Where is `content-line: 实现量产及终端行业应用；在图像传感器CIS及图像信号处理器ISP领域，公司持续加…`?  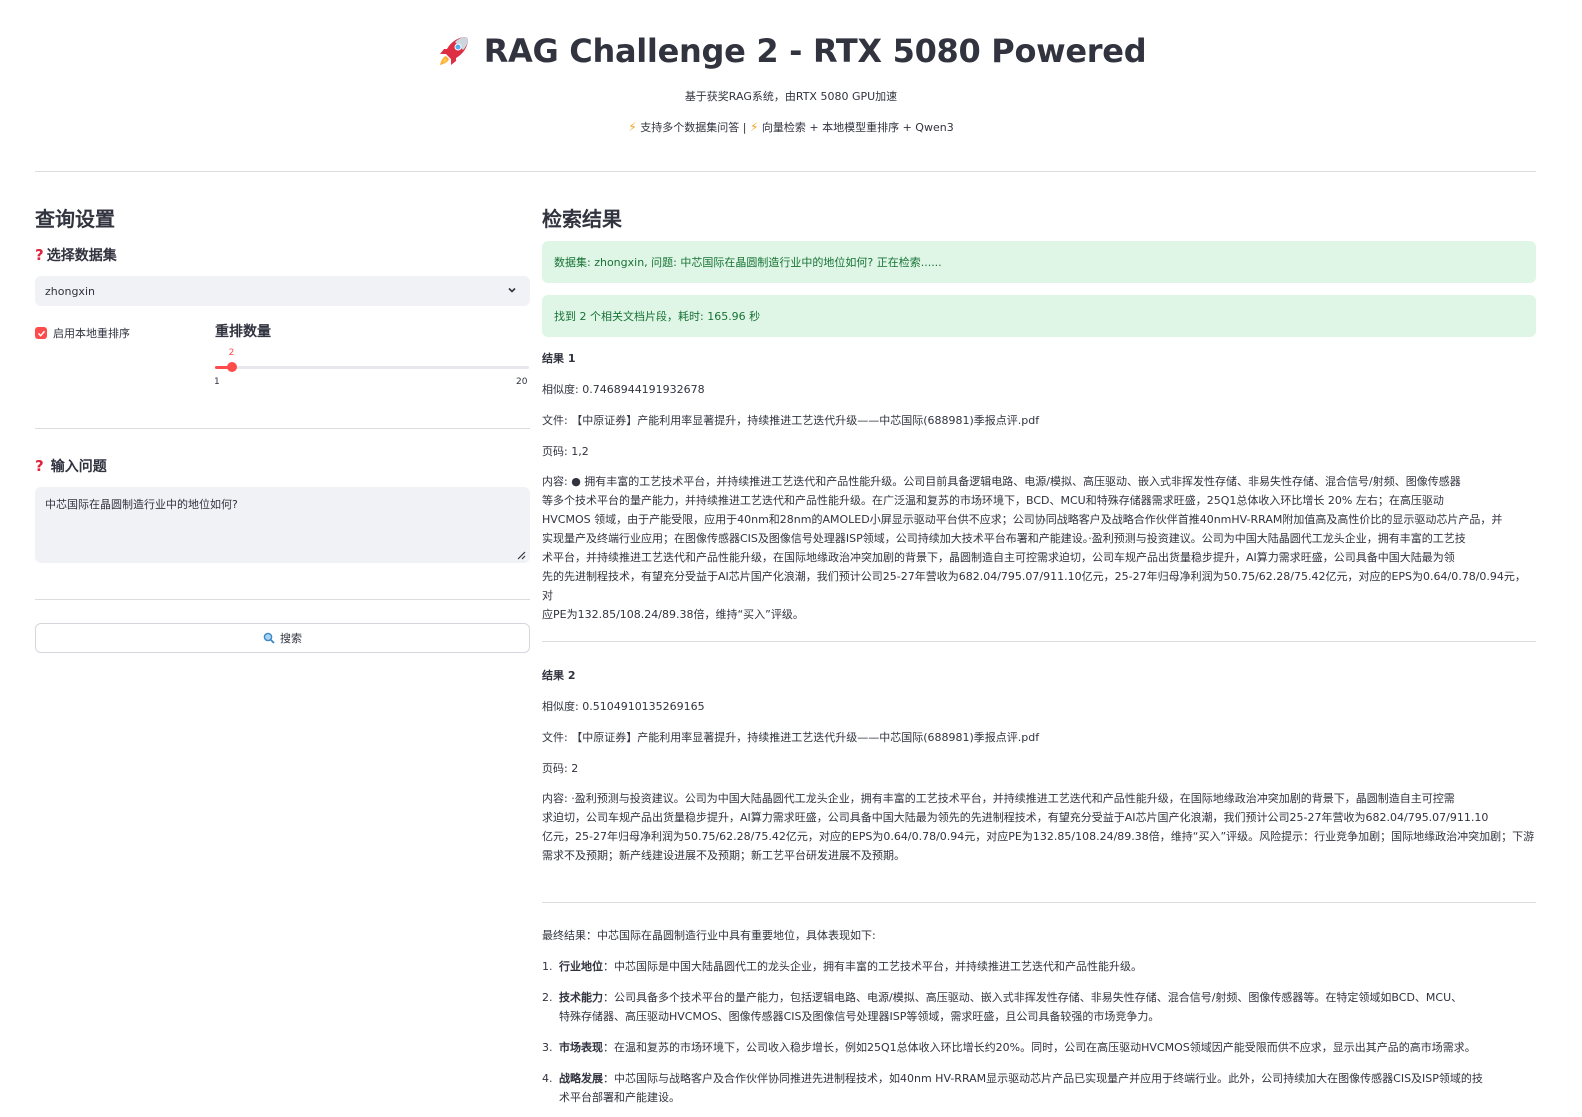
content-line: 实现量产及终端行业应用；在图像传感器CIS及图像信号处理器ISP领域，公司持续加… is located at coordinates (1004, 538).